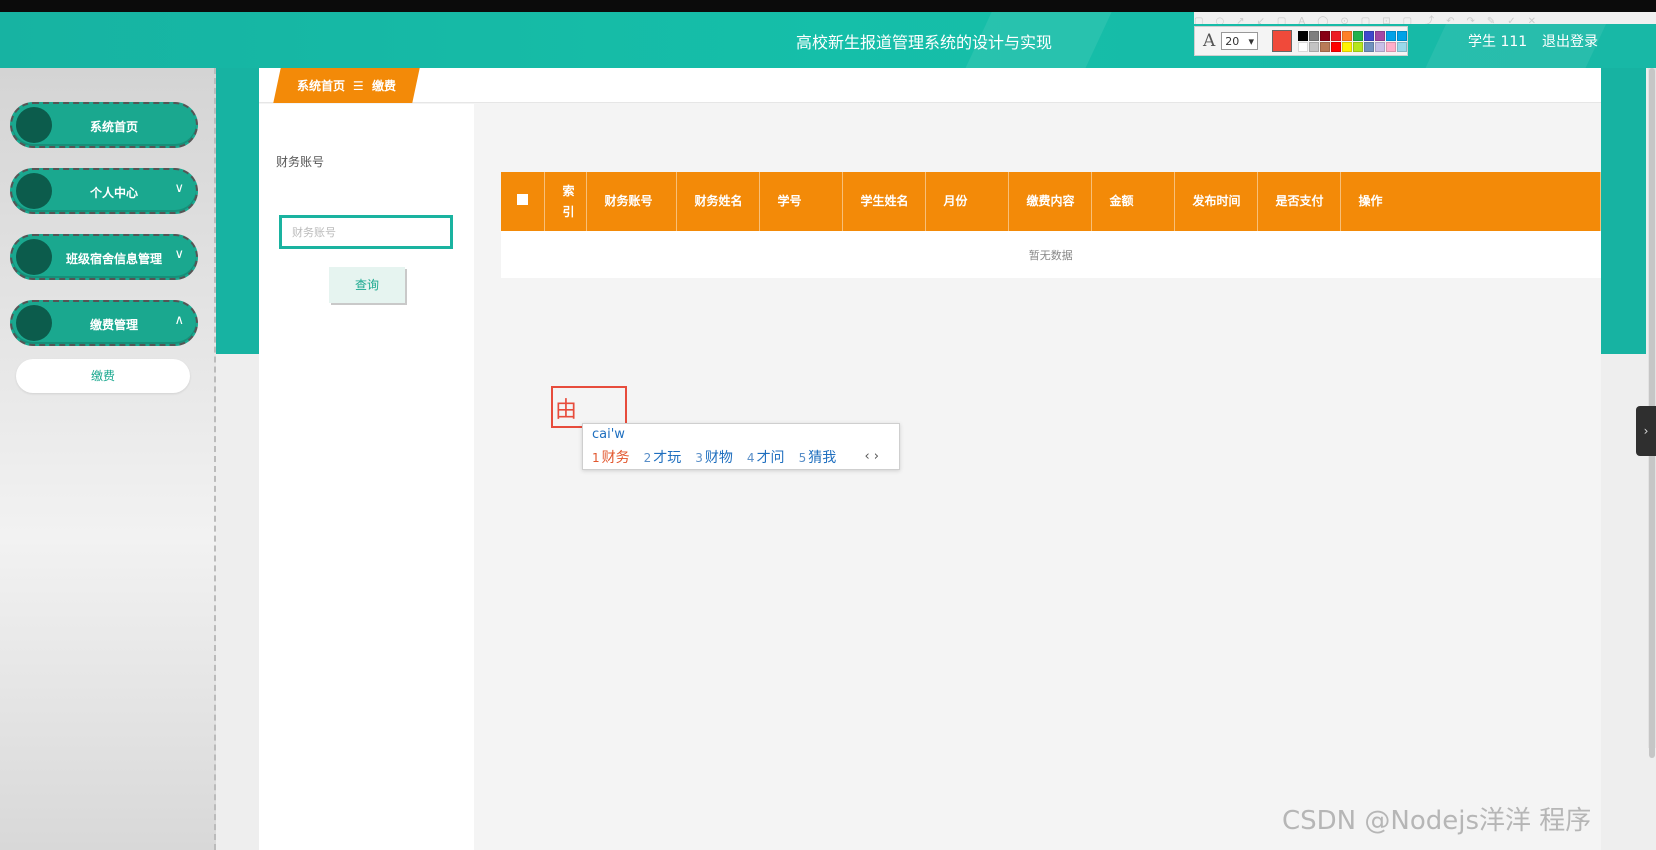  I want to click on ime-page-arrows-icon: ‹ ›, so click(871, 456).